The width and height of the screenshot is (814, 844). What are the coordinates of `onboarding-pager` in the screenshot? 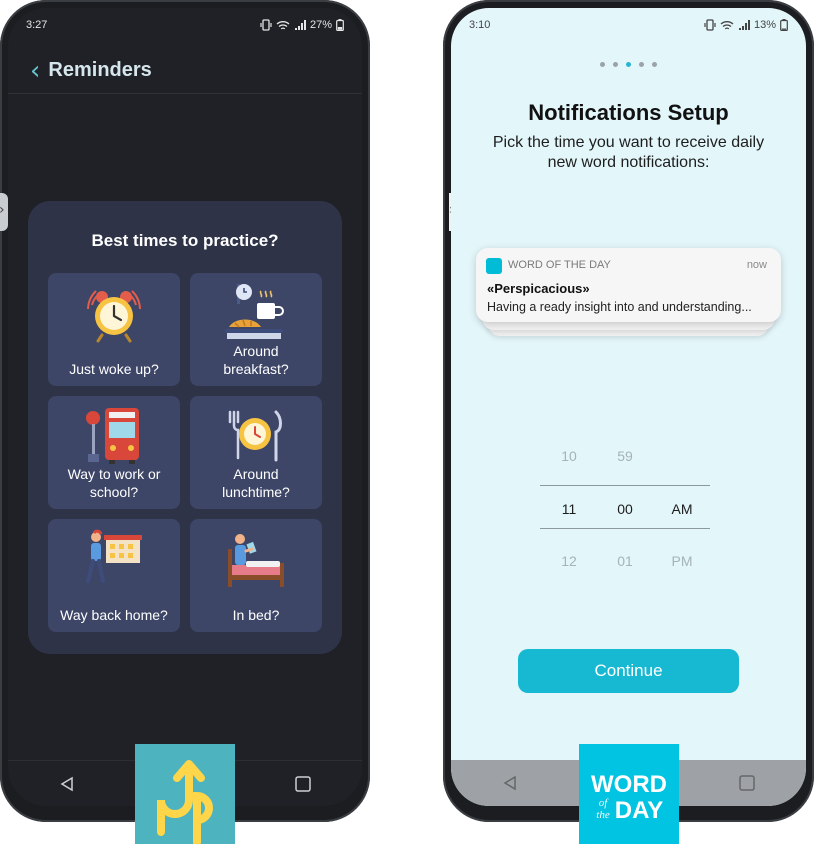 It's located at (628, 64).